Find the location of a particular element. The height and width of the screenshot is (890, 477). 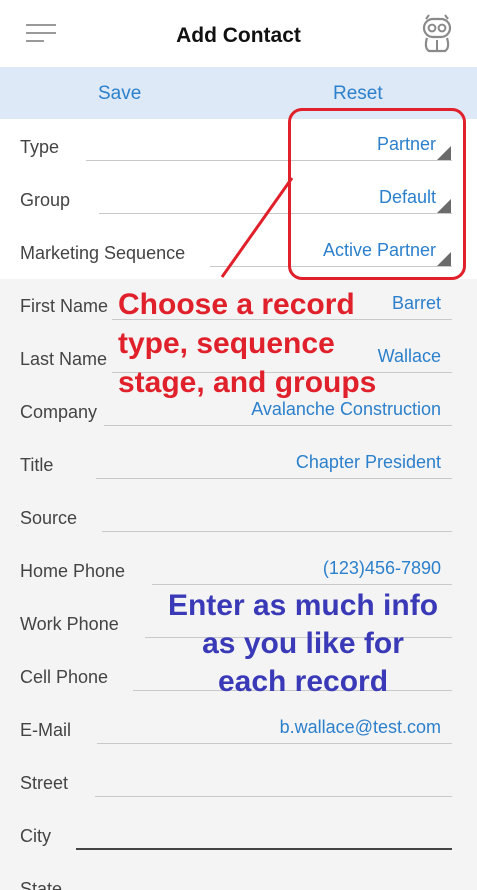

annotation-line: Choose a record is located at coordinates (236, 304).